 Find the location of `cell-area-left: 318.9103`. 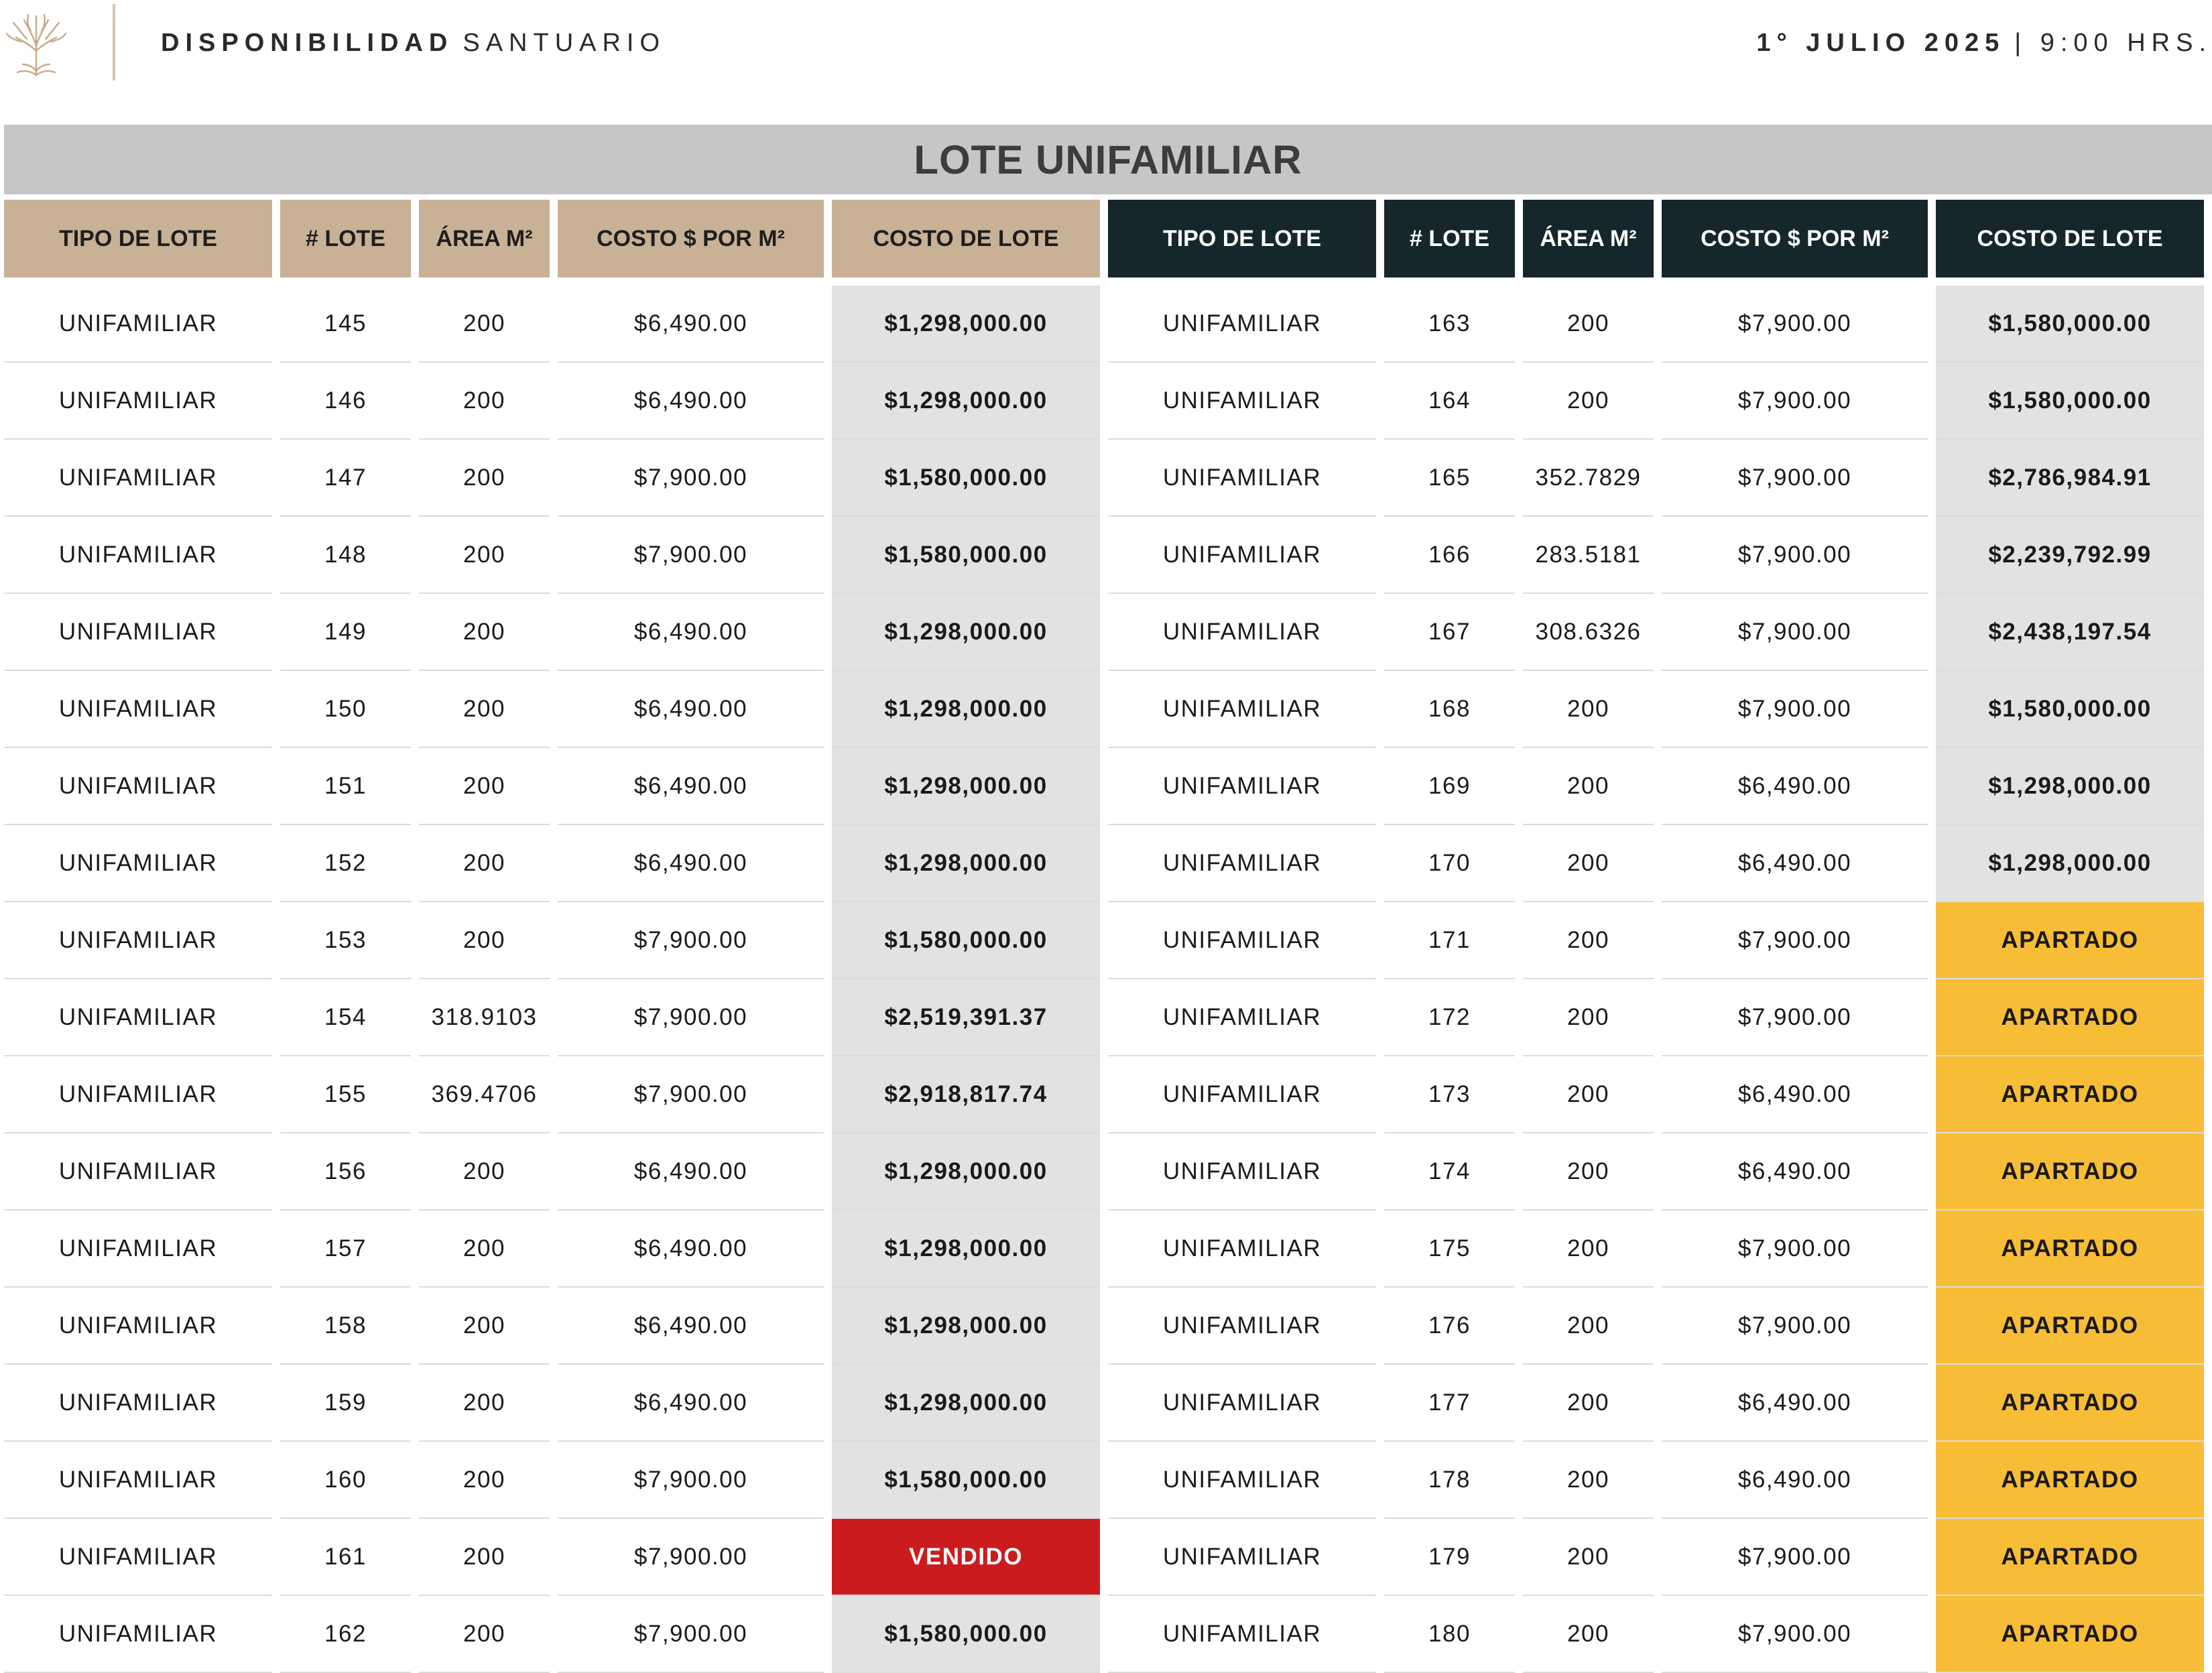

cell-area-left: 318.9103 is located at coordinates (484, 1017).